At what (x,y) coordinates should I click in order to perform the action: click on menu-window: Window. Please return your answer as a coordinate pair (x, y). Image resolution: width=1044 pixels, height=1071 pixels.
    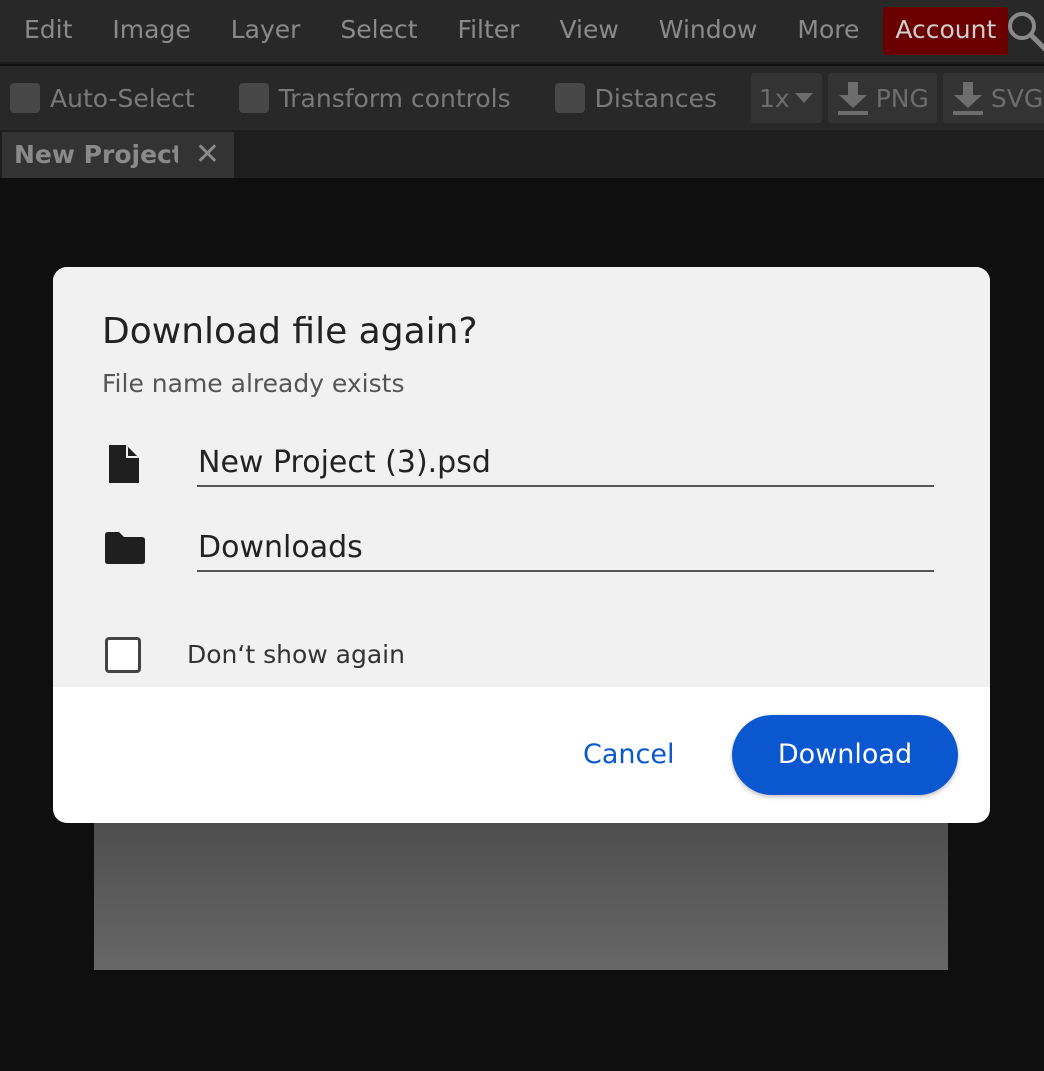
    Looking at the image, I should click on (708, 31).